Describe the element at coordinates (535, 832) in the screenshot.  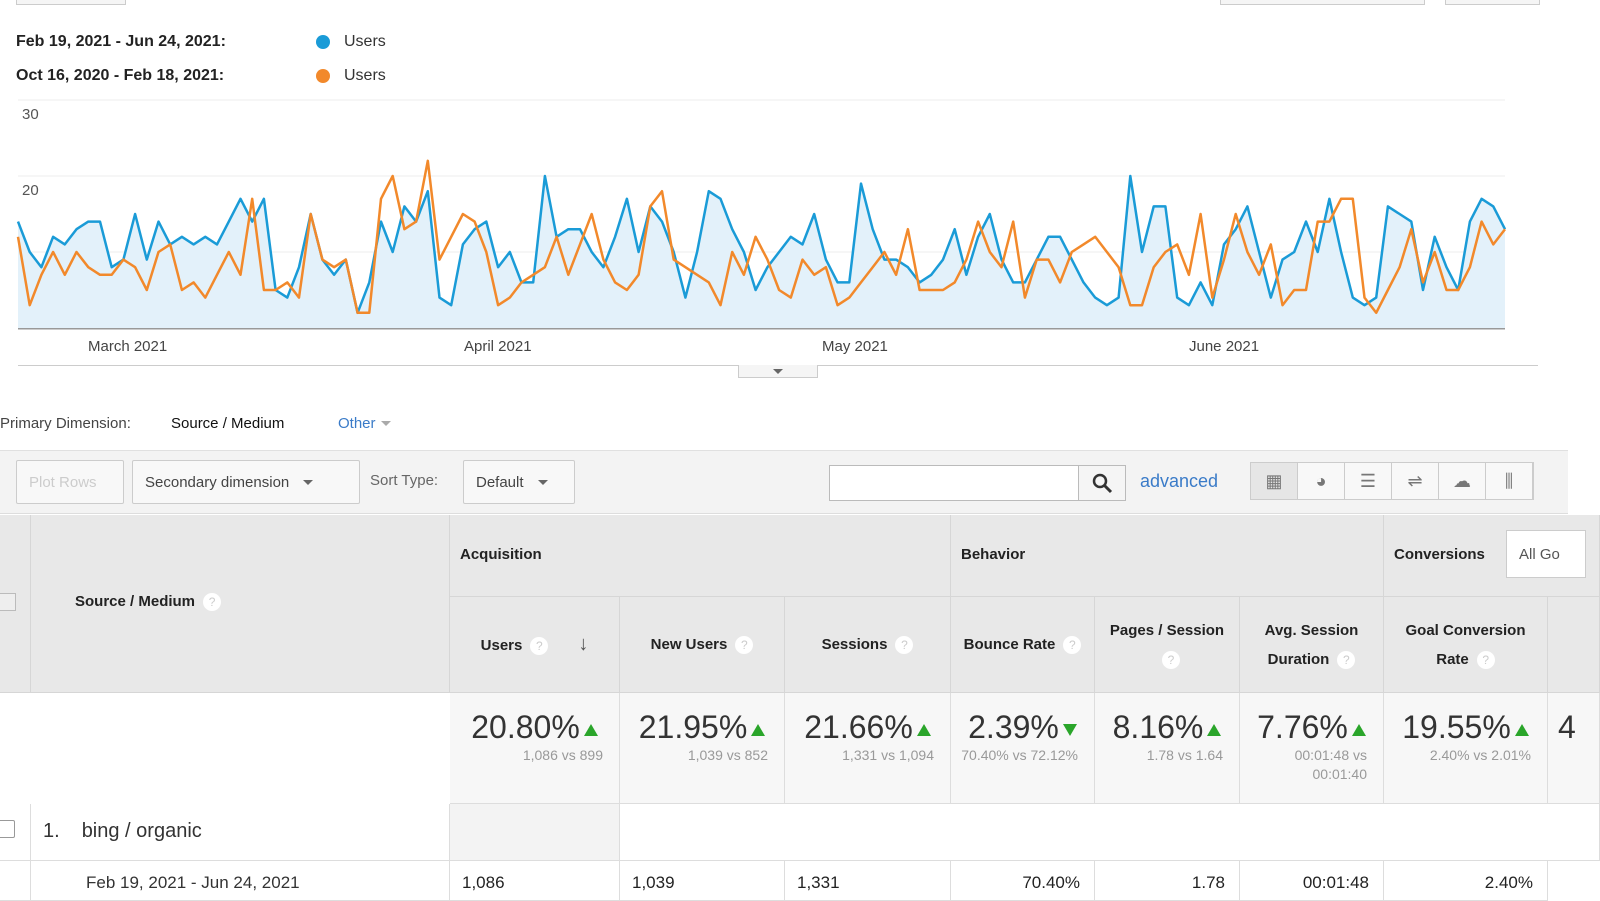
I see `row-sorted-cell` at that location.